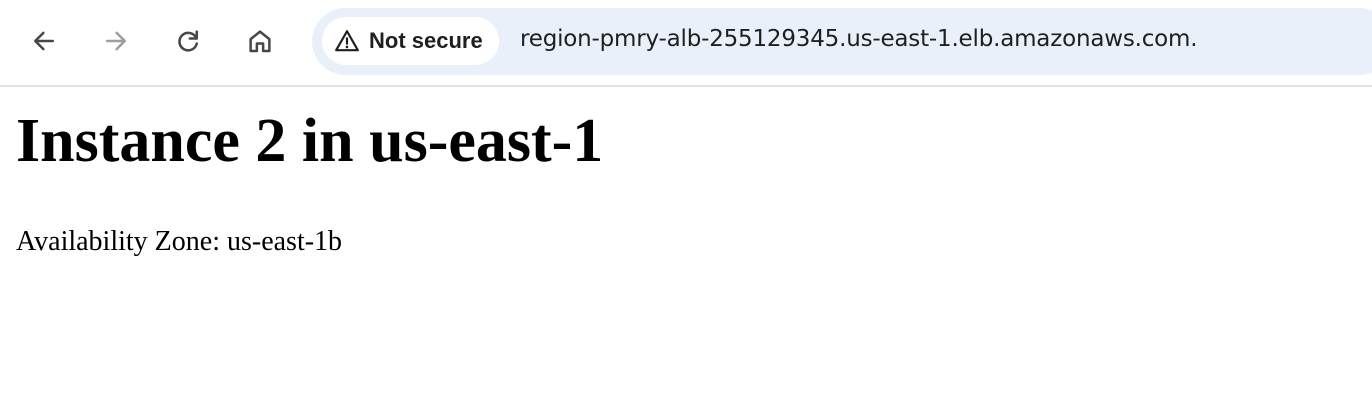 The width and height of the screenshot is (1372, 412). What do you see at coordinates (426, 40) in the screenshot?
I see `not-secure-label: Not secure` at bounding box center [426, 40].